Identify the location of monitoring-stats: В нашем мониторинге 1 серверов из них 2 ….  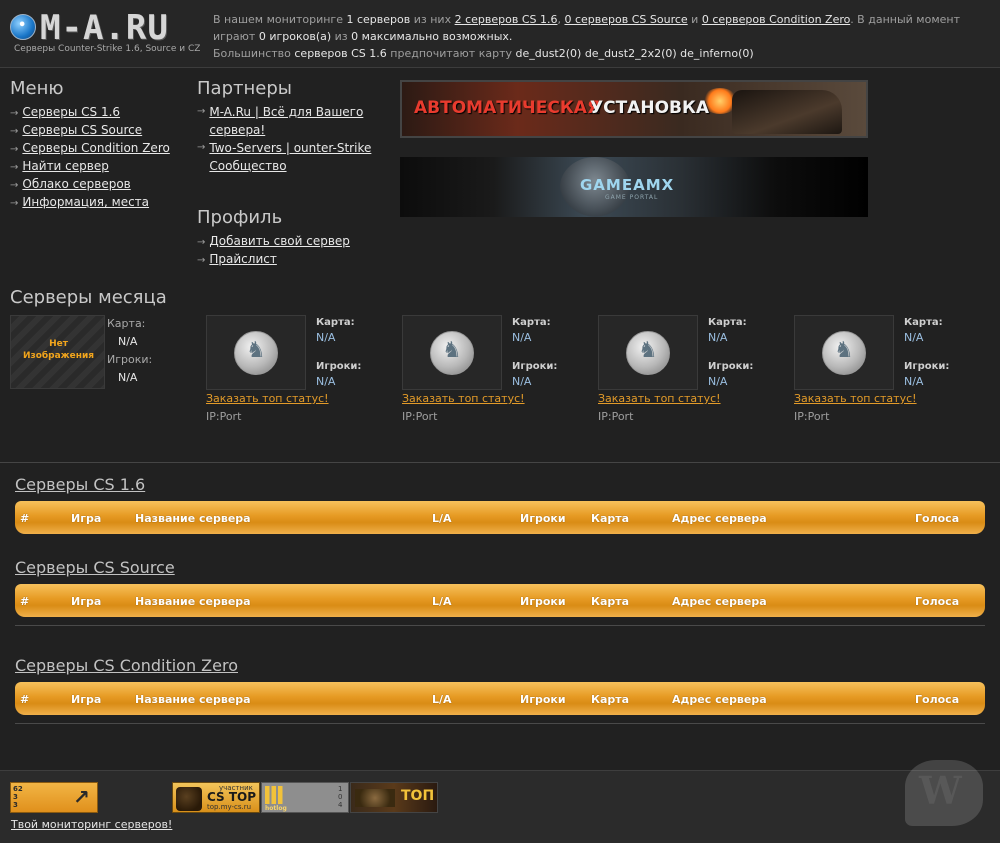
(603, 36).